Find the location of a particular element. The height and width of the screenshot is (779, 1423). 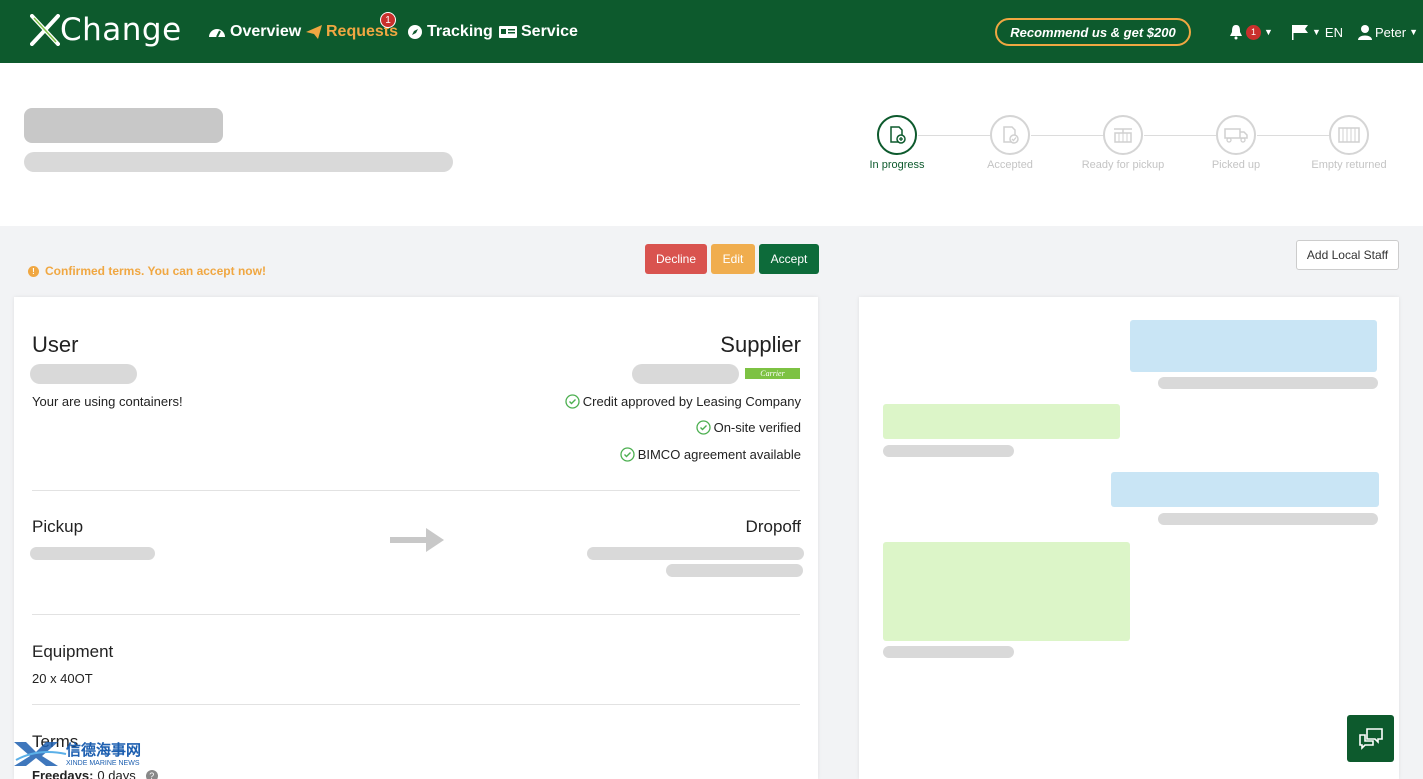

nav-tracking: Tracking is located at coordinates (450, 32).